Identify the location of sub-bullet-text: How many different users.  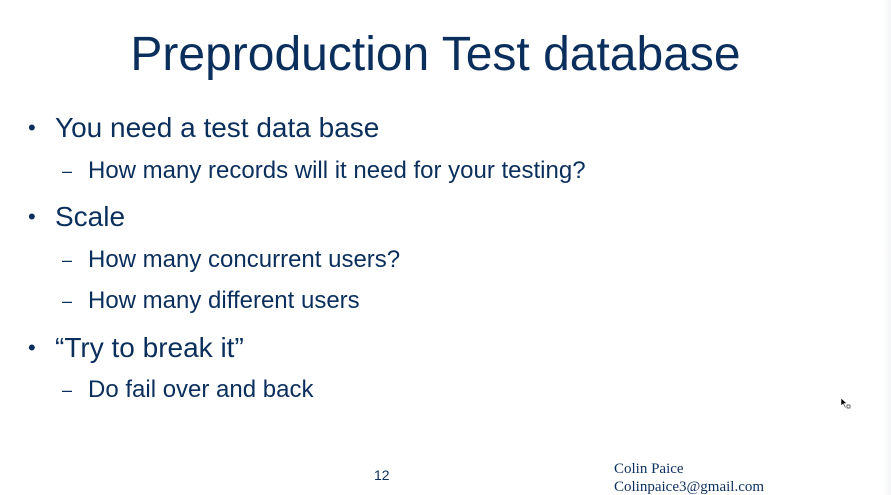
(224, 300).